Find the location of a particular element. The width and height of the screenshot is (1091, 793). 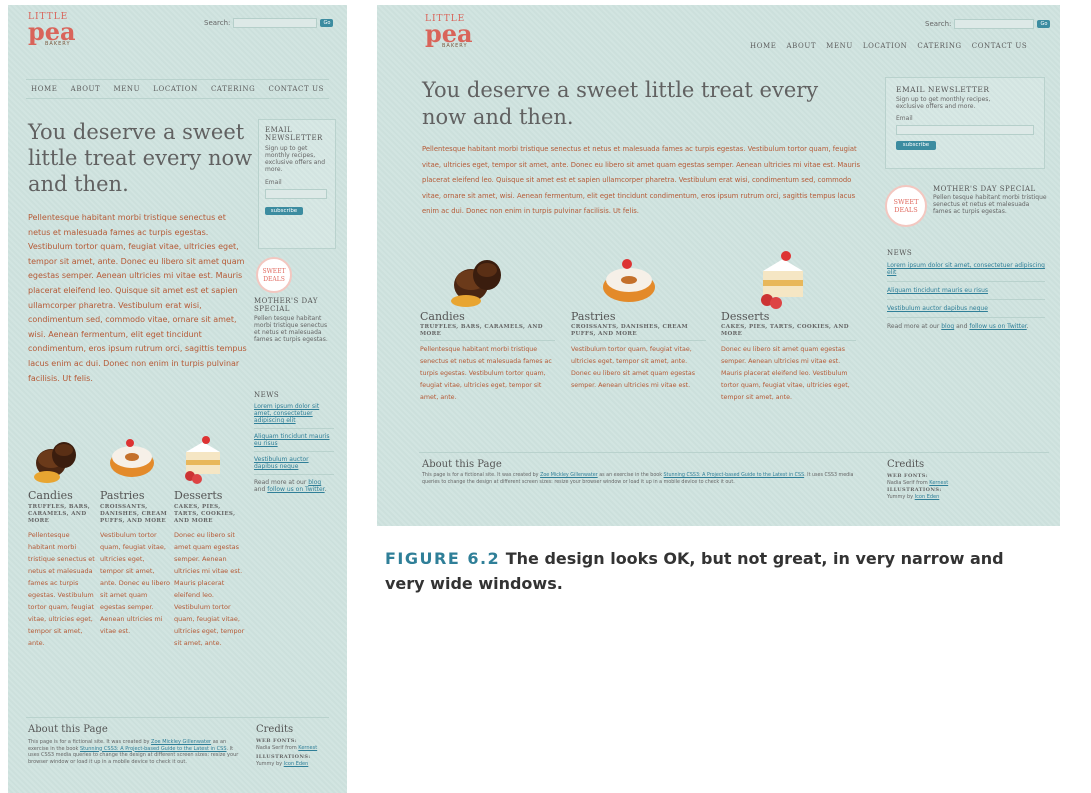

about-title: About this Page is located at coordinates (462, 464).